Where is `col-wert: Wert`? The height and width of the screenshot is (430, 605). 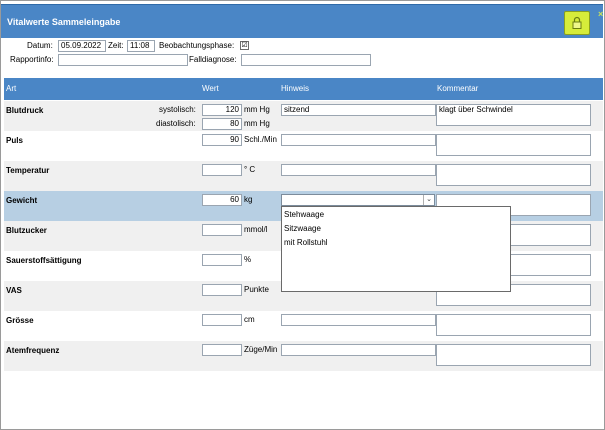
col-wert: Wert is located at coordinates (210, 88).